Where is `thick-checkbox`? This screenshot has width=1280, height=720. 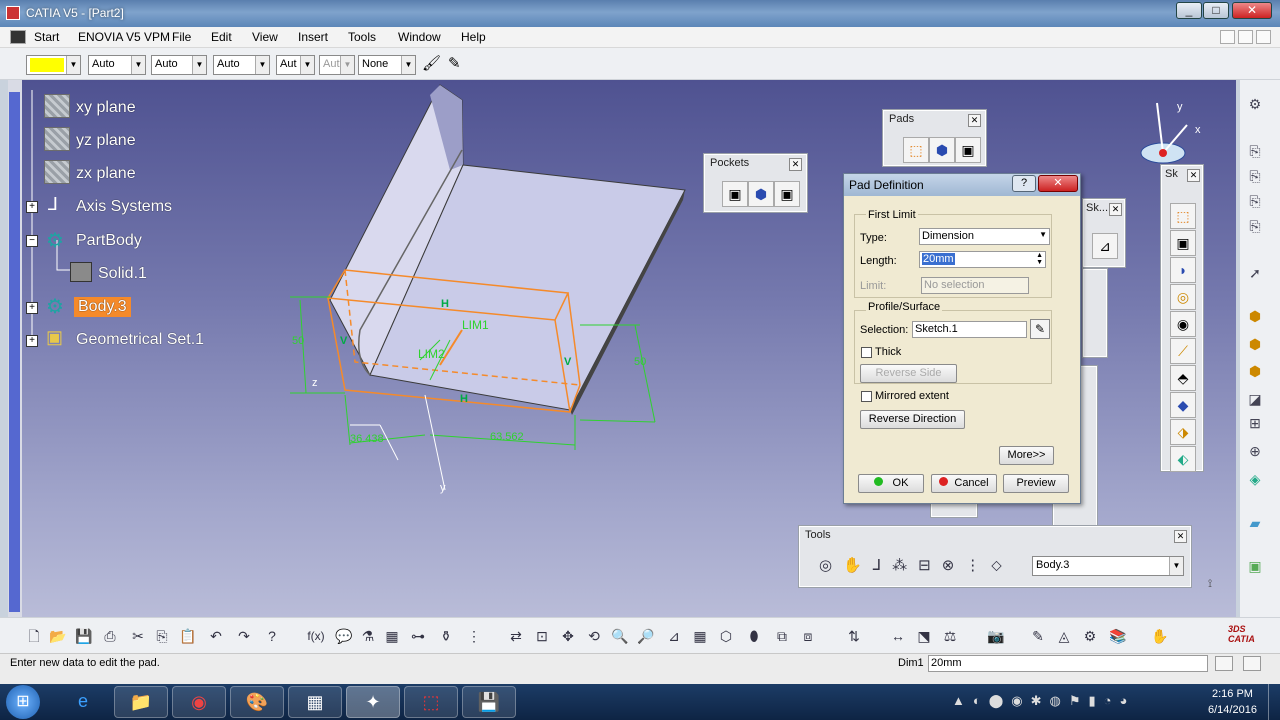
thick-checkbox is located at coordinates (866, 352).